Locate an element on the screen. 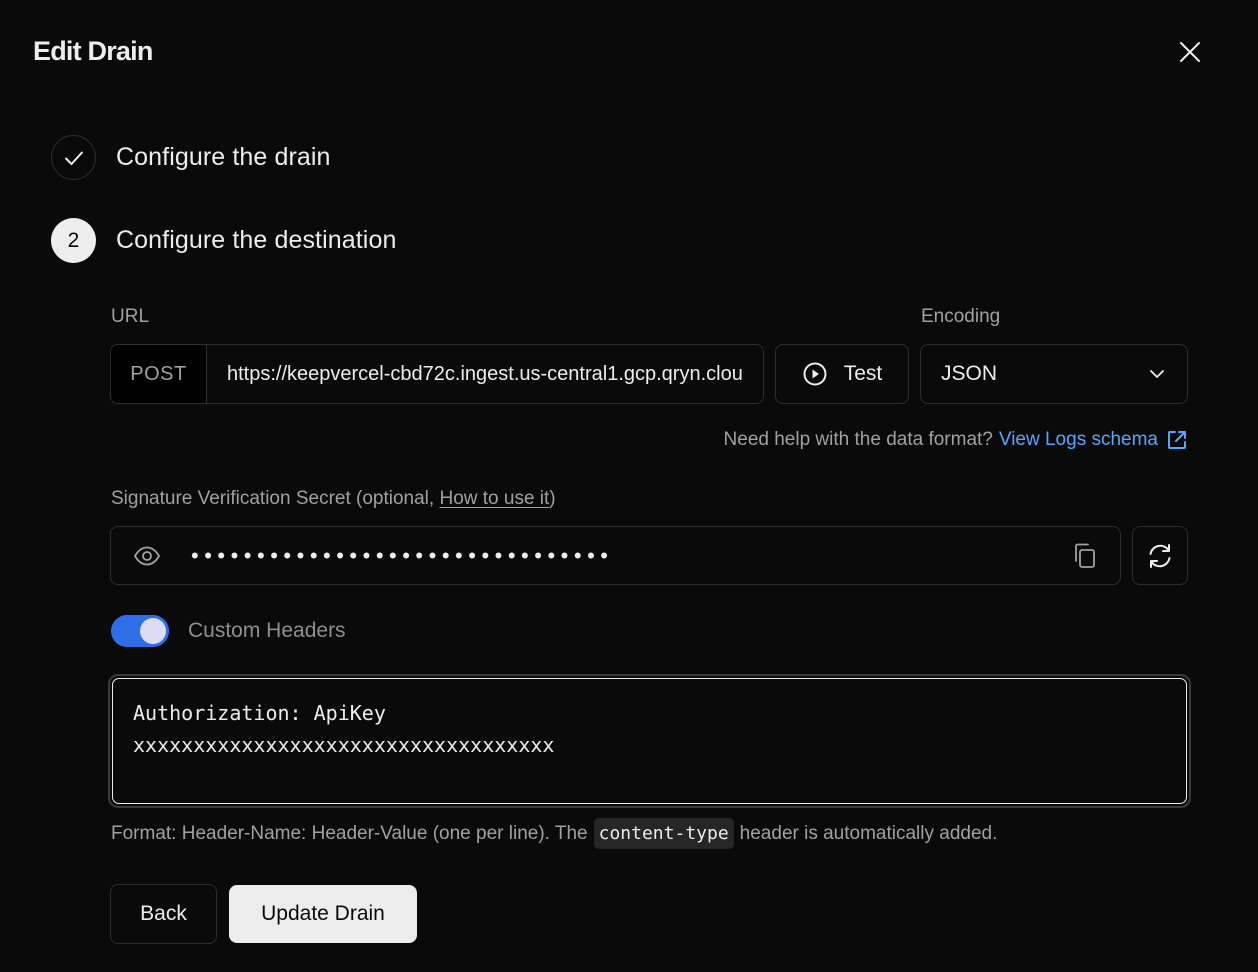 This screenshot has width=1258, height=972. url-input is located at coordinates (485, 374).